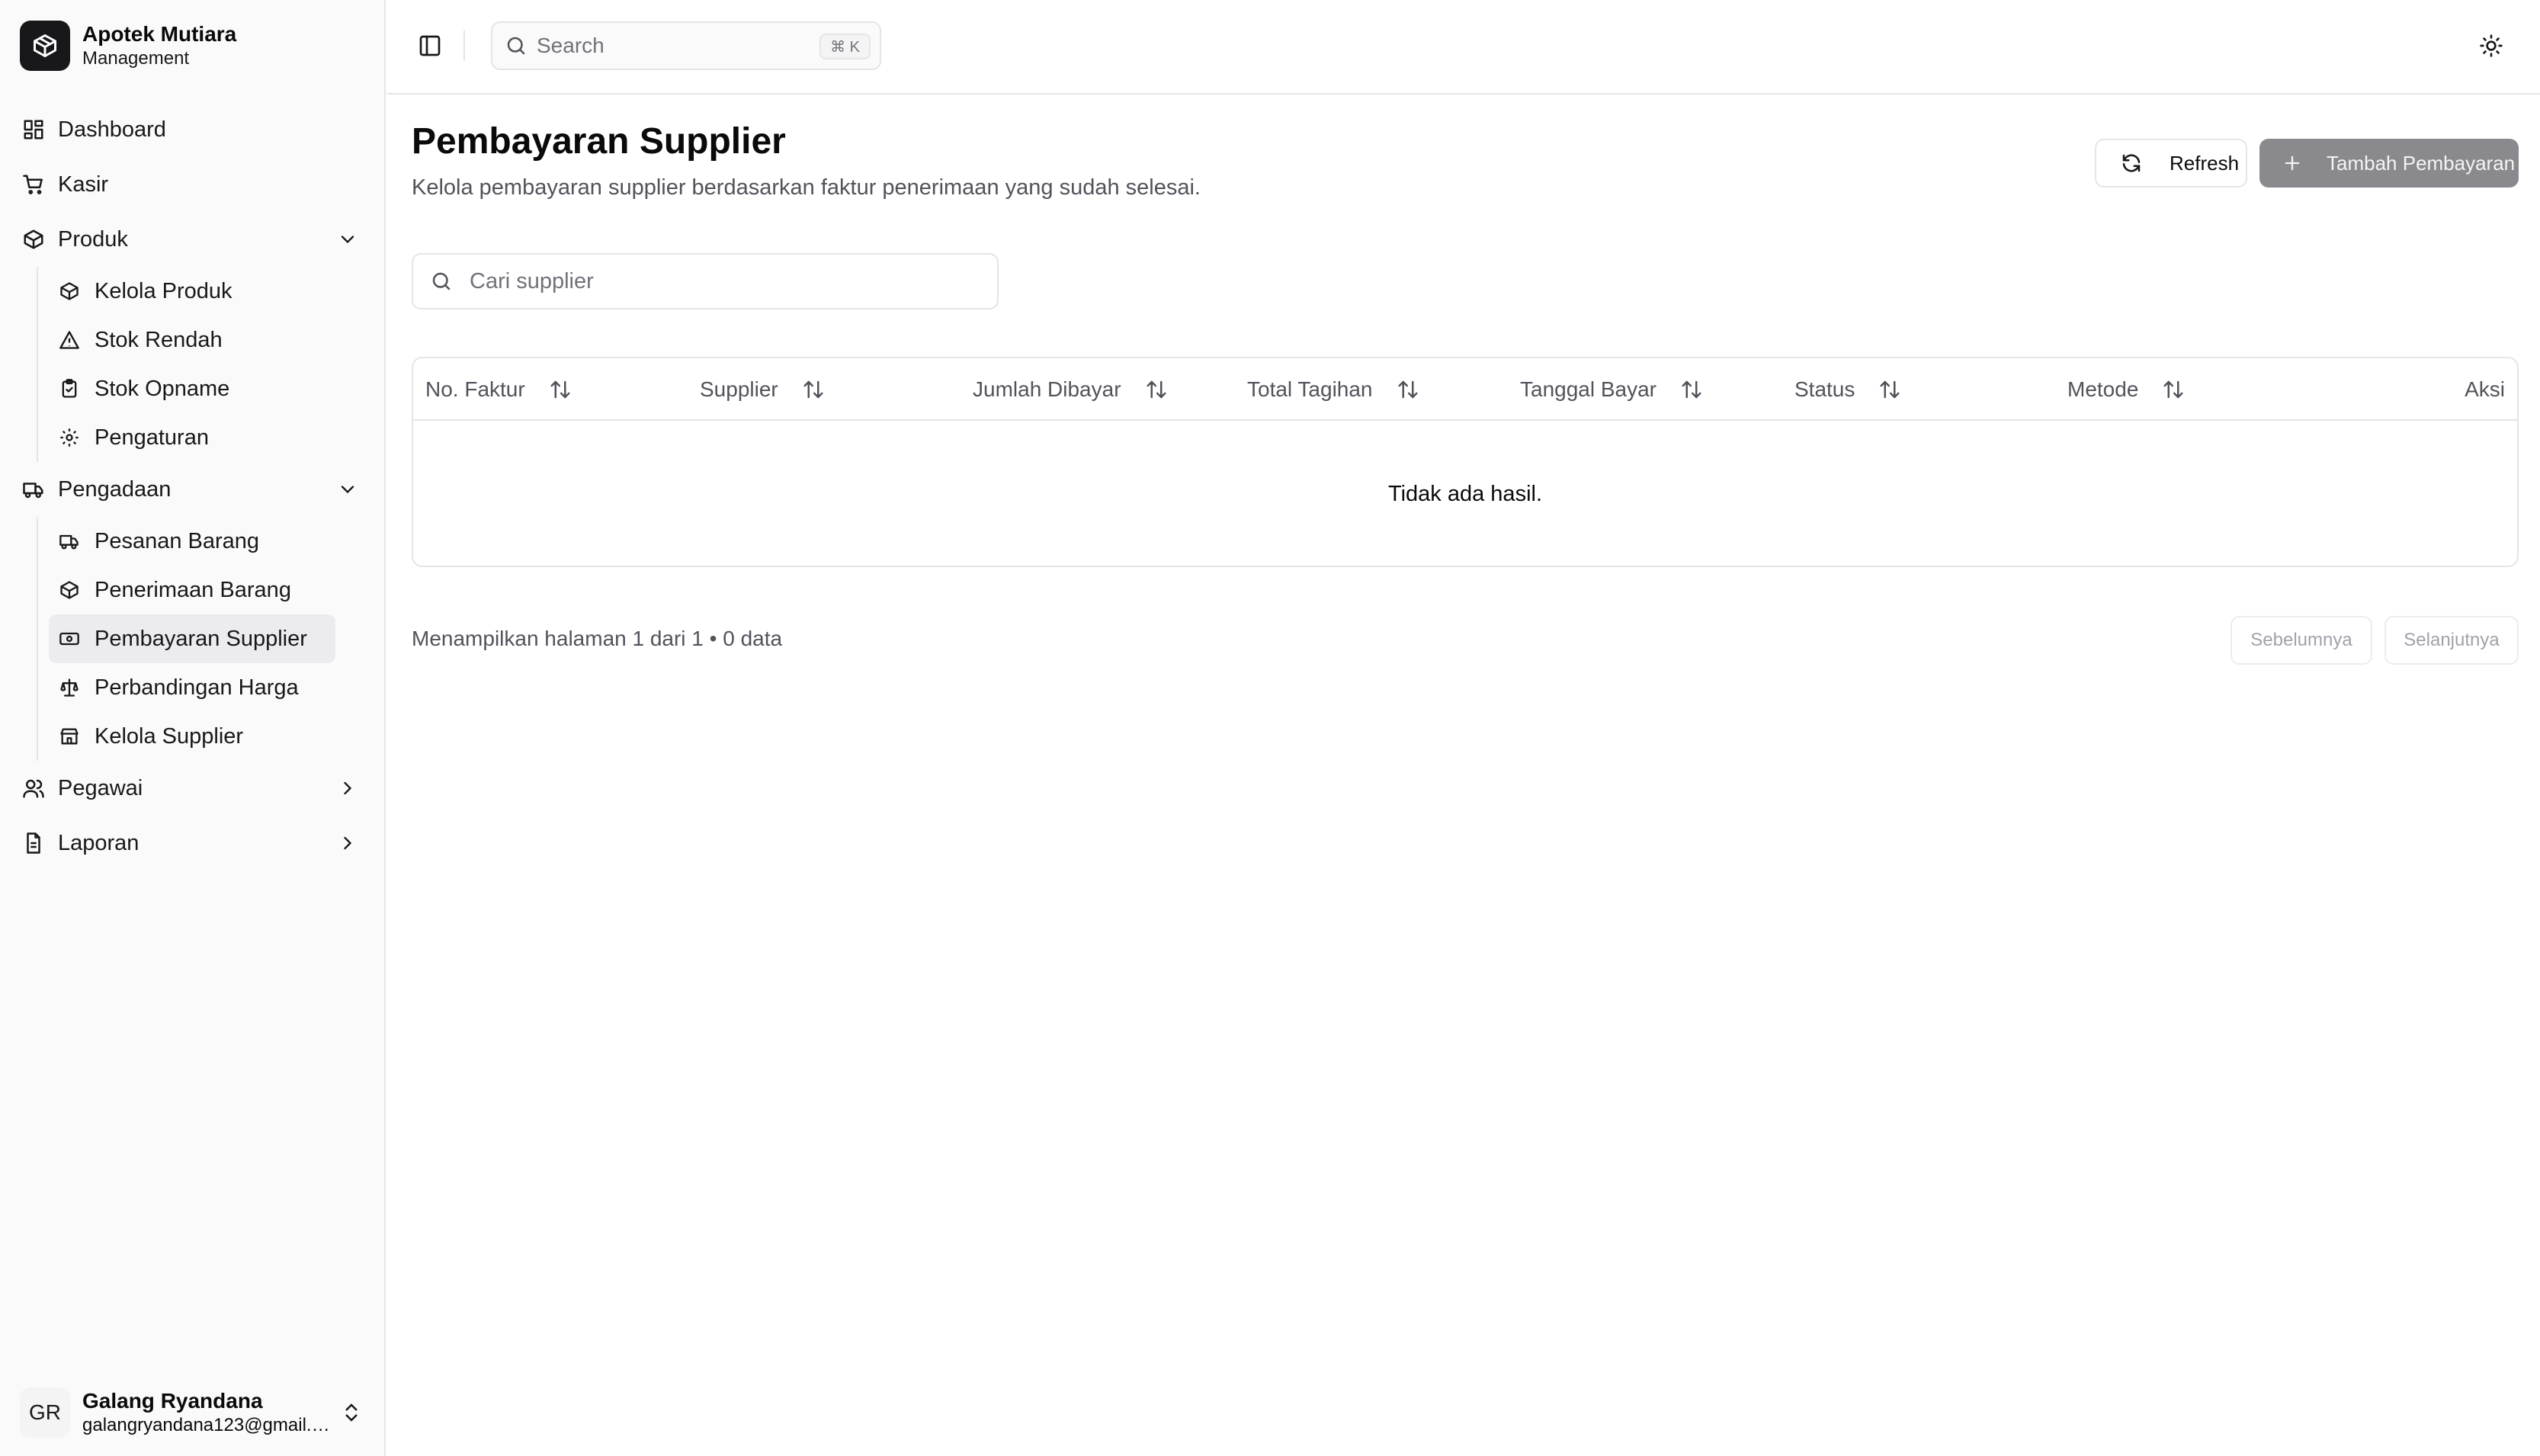 This screenshot has width=2540, height=1456. I want to click on supplier-search-input: Cari supplier, so click(706, 281).